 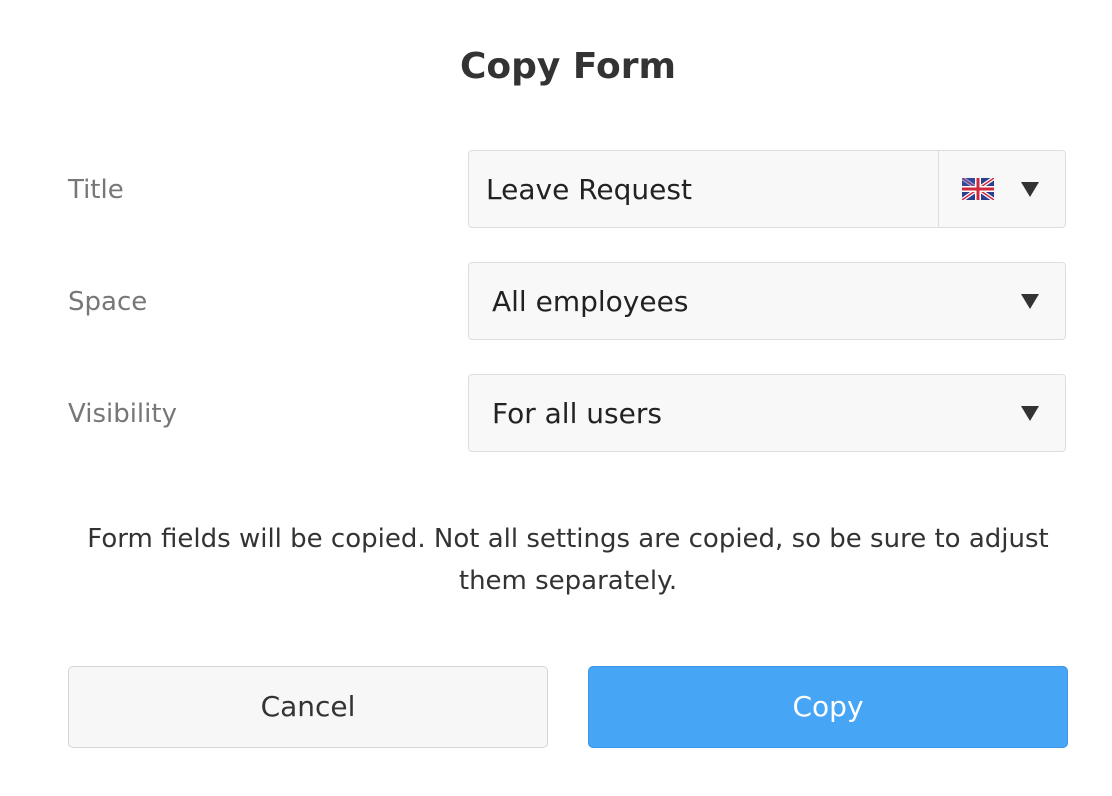 I want to click on title-value: Leave Request, so click(x=589, y=190).